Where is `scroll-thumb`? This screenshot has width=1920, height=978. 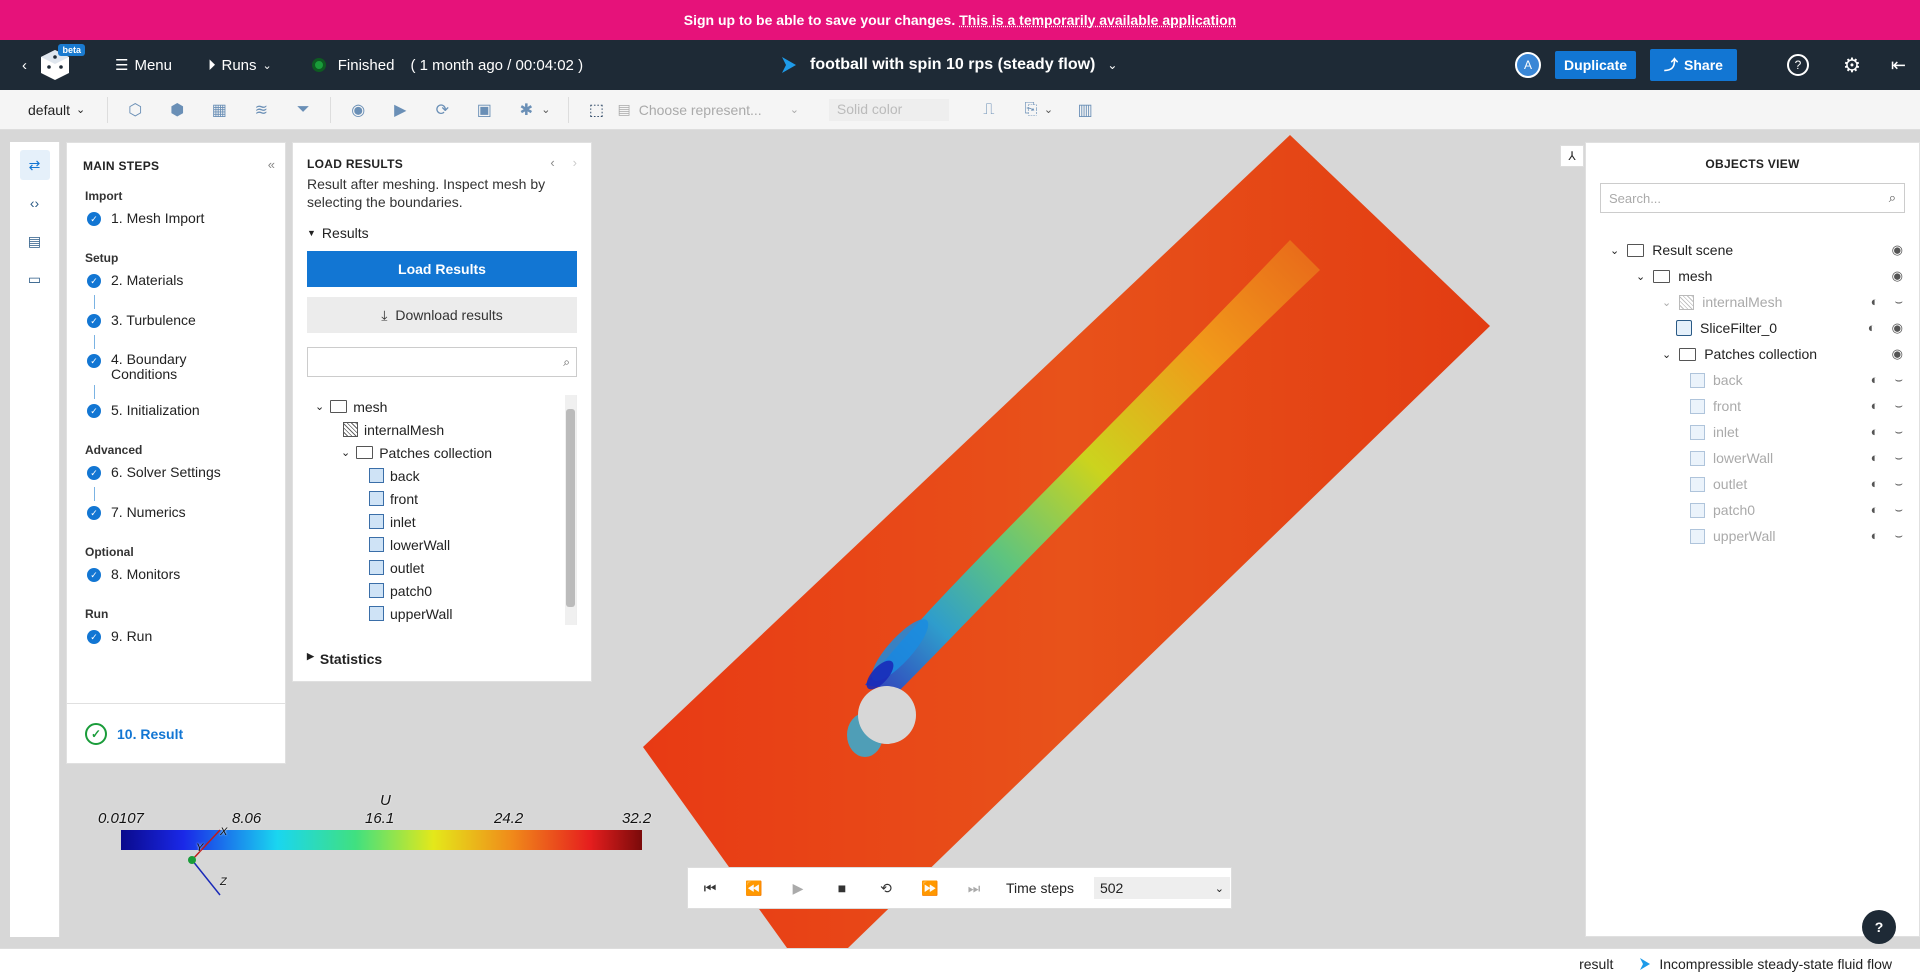 scroll-thumb is located at coordinates (570, 508).